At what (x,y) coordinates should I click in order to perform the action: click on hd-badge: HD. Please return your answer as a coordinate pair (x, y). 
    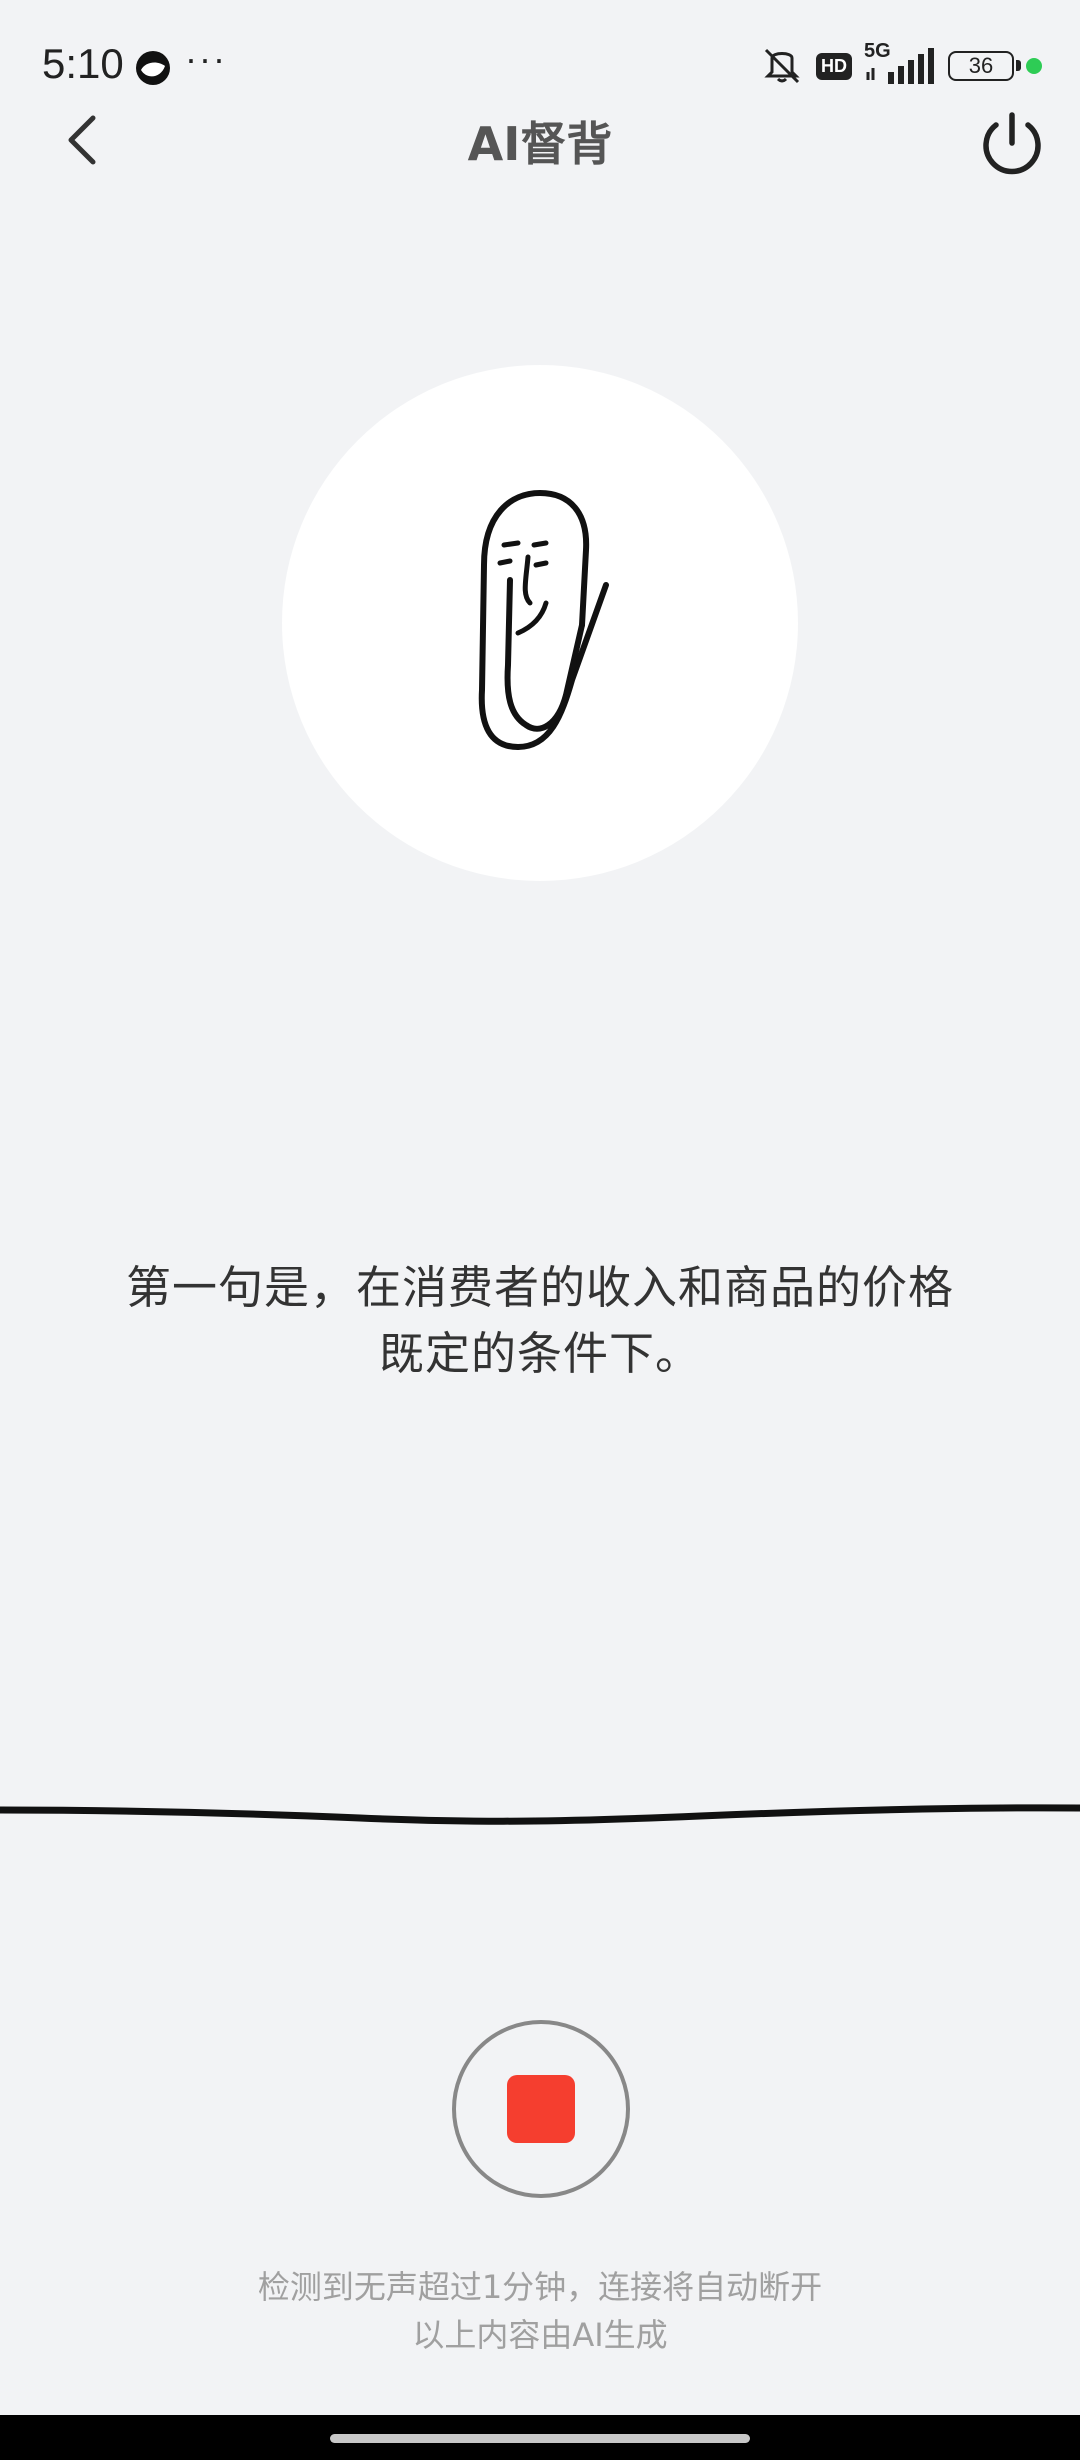
    Looking at the image, I should click on (834, 66).